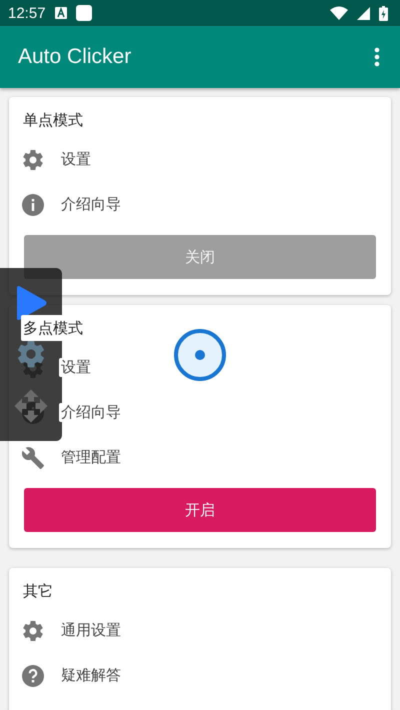 This screenshot has height=710, width=400. What do you see at coordinates (377, 57) in the screenshot?
I see `more-options-icon` at bounding box center [377, 57].